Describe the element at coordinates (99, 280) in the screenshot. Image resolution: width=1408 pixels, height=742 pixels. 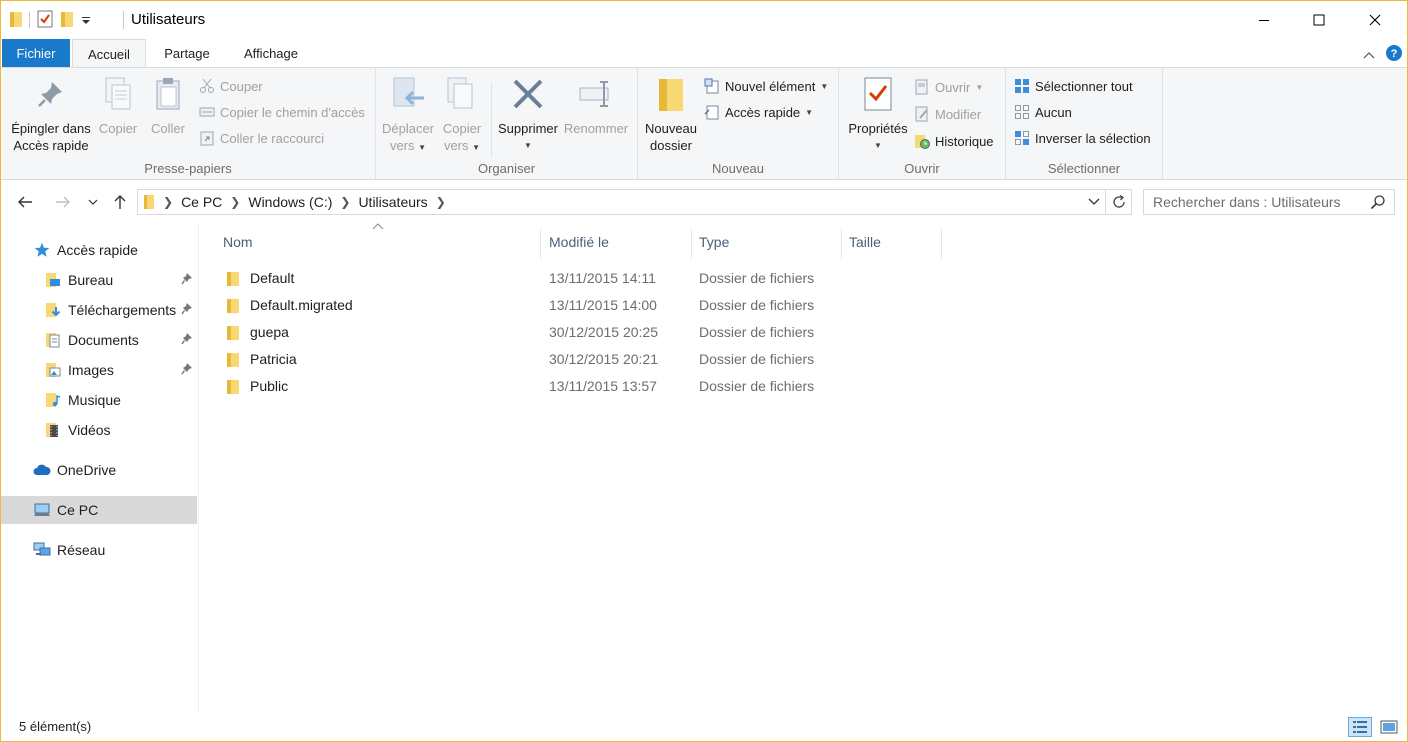
I see `nav-item-desktop: Bureau` at that location.